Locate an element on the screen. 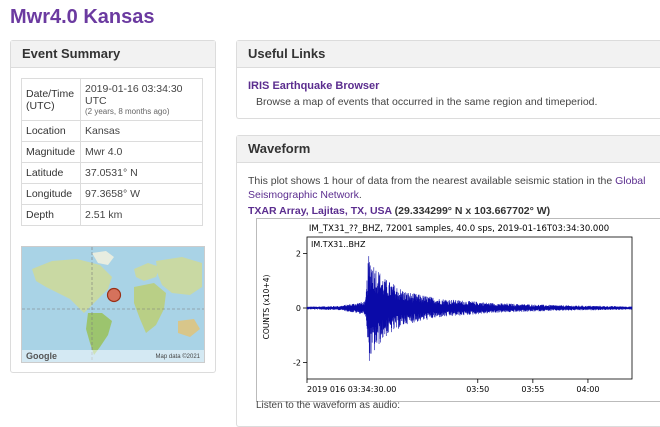 Image resolution: width=660 pixels, height=427 pixels. row-key-longitude: Longitude is located at coordinates (51, 194).